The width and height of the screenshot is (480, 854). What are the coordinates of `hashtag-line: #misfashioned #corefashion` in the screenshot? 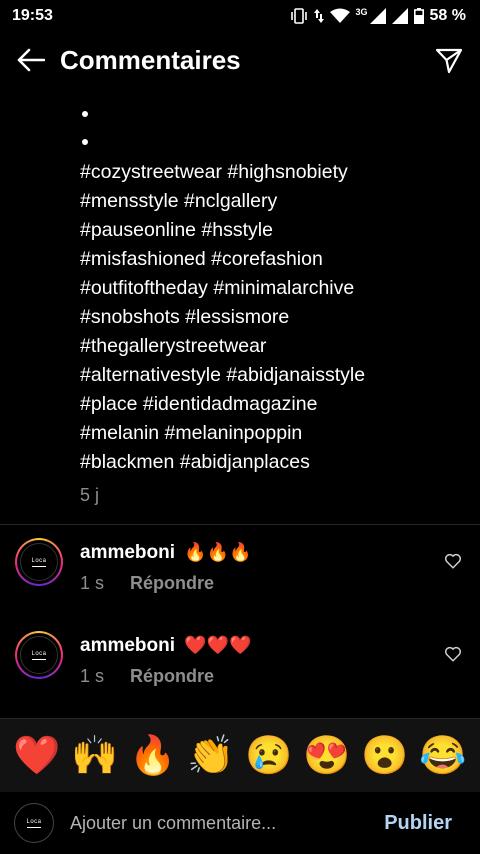 It's located at (275, 259).